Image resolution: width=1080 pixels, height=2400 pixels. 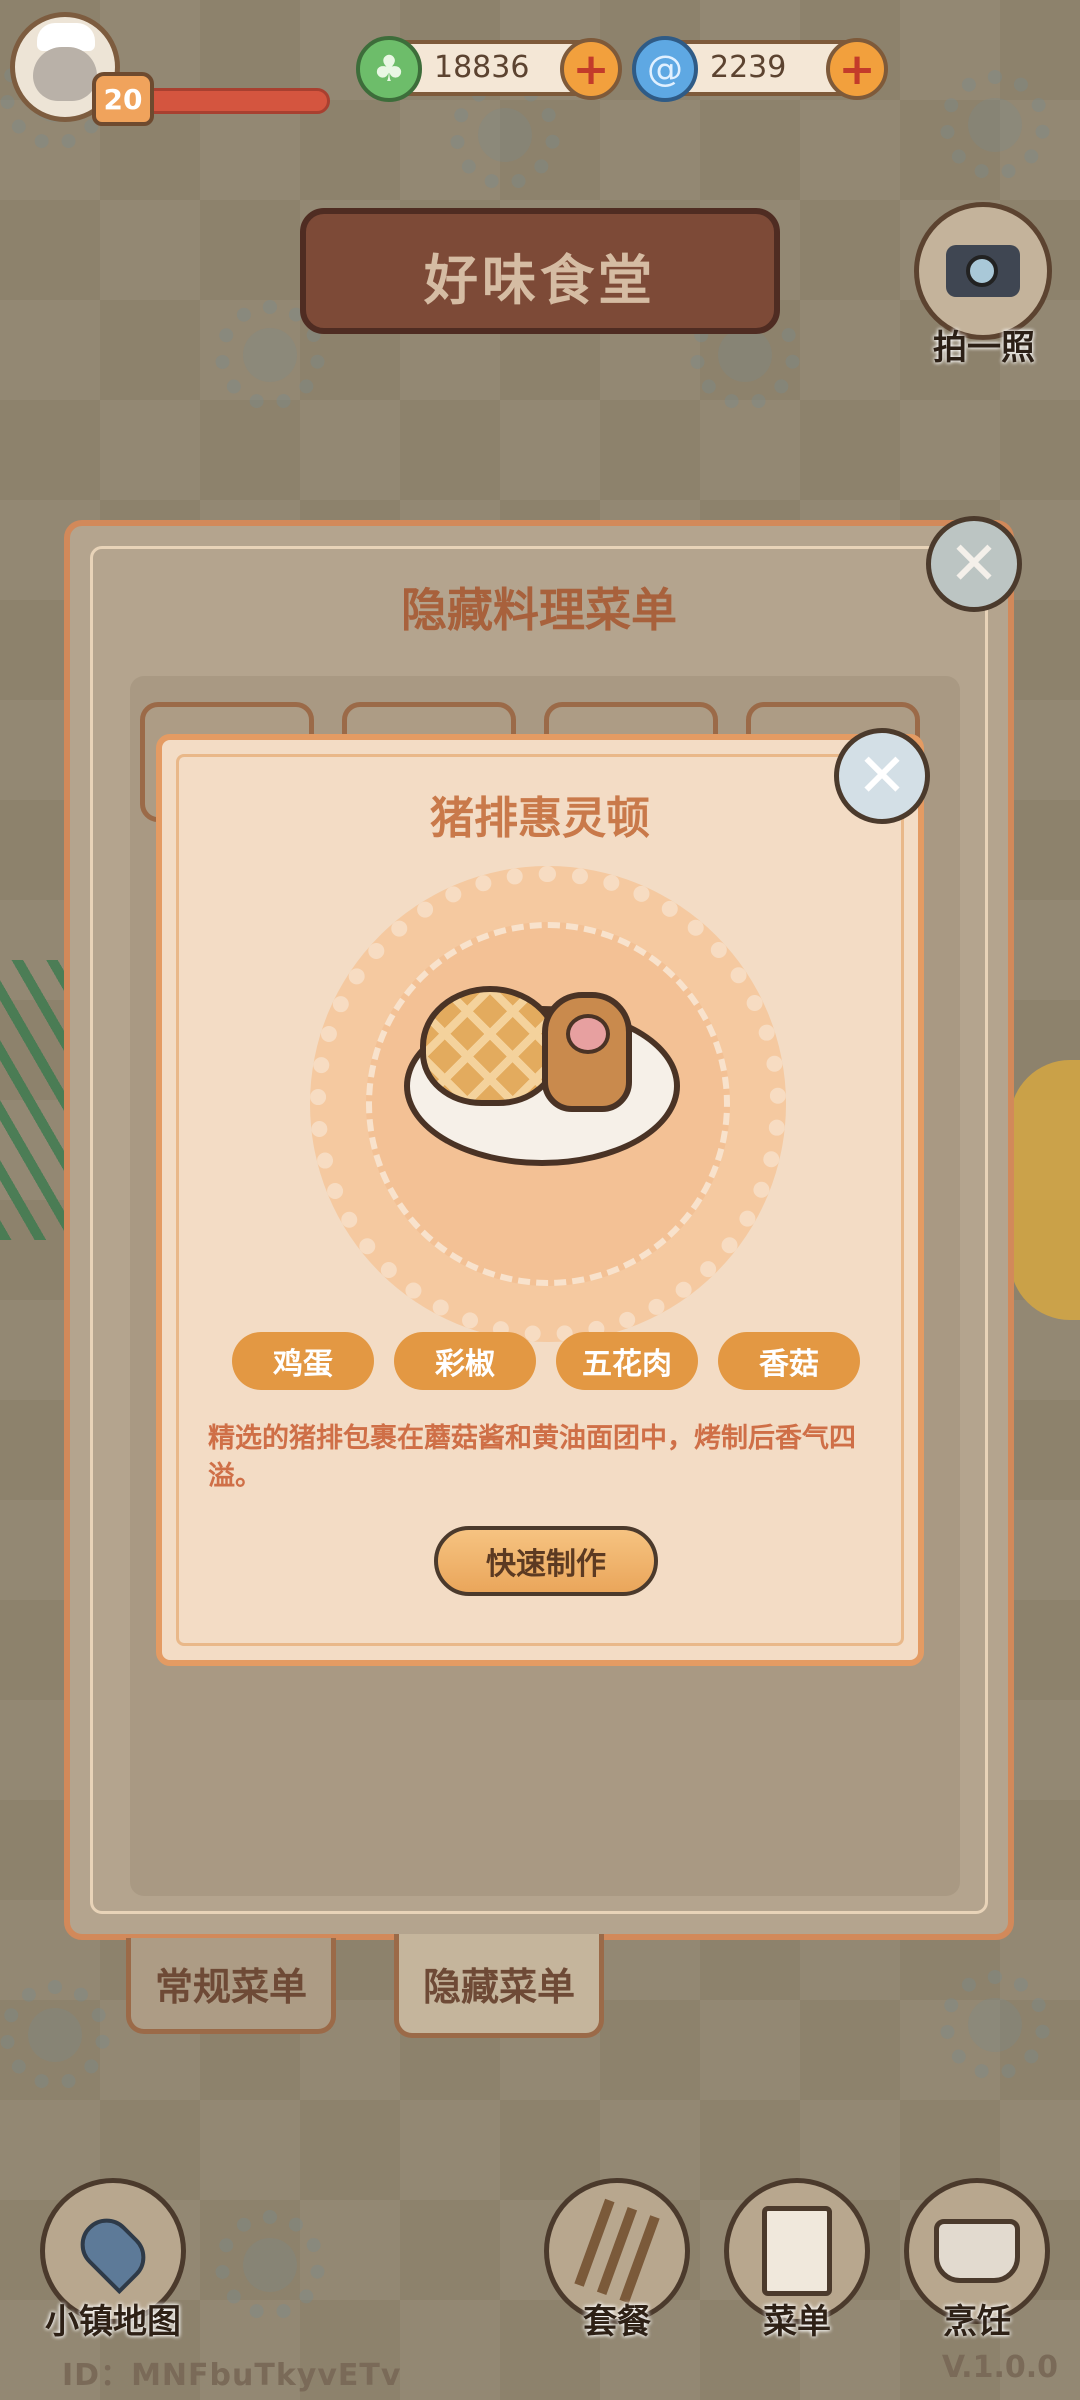 What do you see at coordinates (797, 2251) in the screenshot?
I see `clipboard-icon` at bounding box center [797, 2251].